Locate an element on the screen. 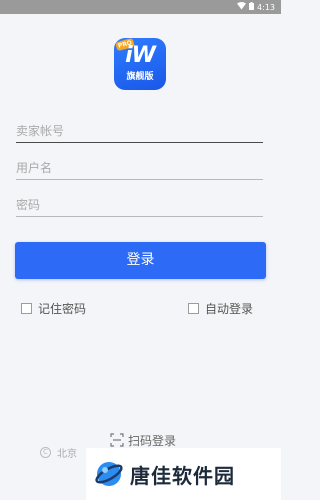 This screenshot has width=320, height=500. password-input is located at coordinates (139, 204).